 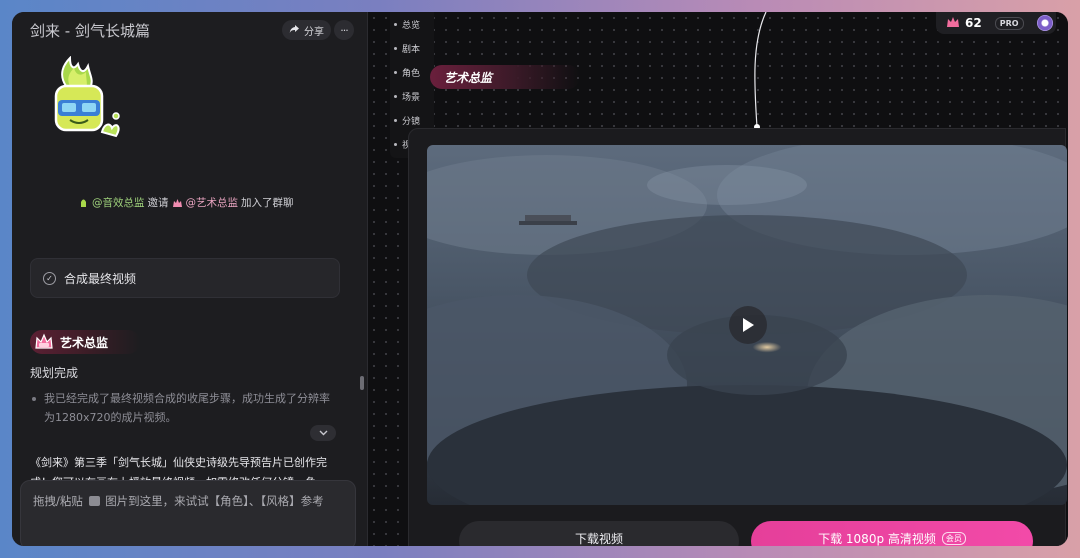 What do you see at coordinates (877, 538) in the screenshot?
I see `download-hd-label: 下载 1080p 高清视频` at bounding box center [877, 538].